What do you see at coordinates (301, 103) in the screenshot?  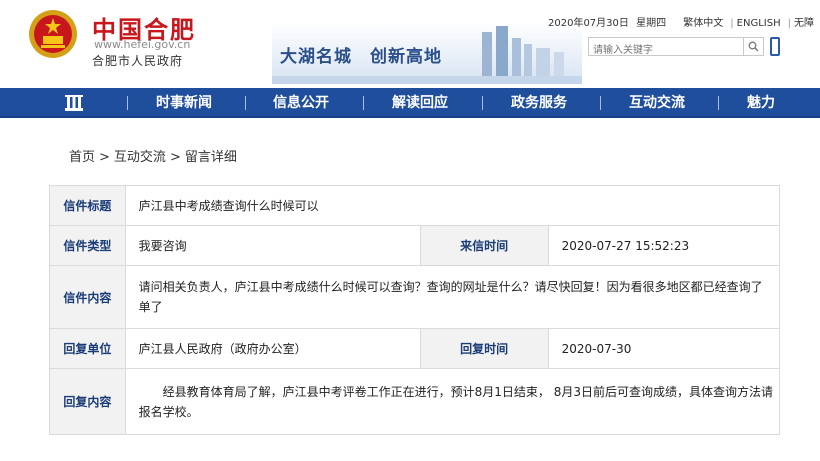 I see `nav-info-public: 信息公开` at bounding box center [301, 103].